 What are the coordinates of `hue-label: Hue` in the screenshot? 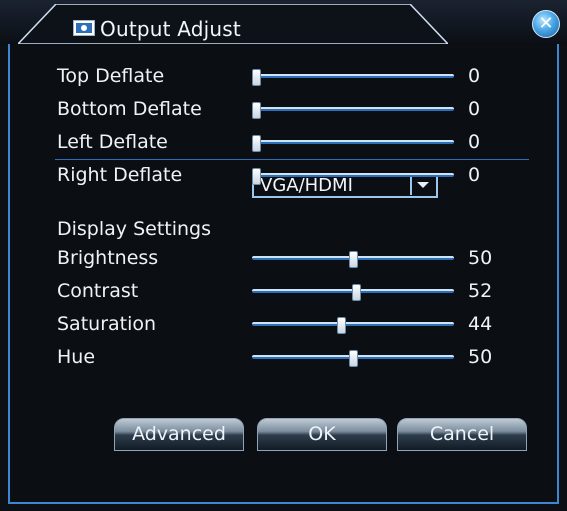 It's located at (76, 357).